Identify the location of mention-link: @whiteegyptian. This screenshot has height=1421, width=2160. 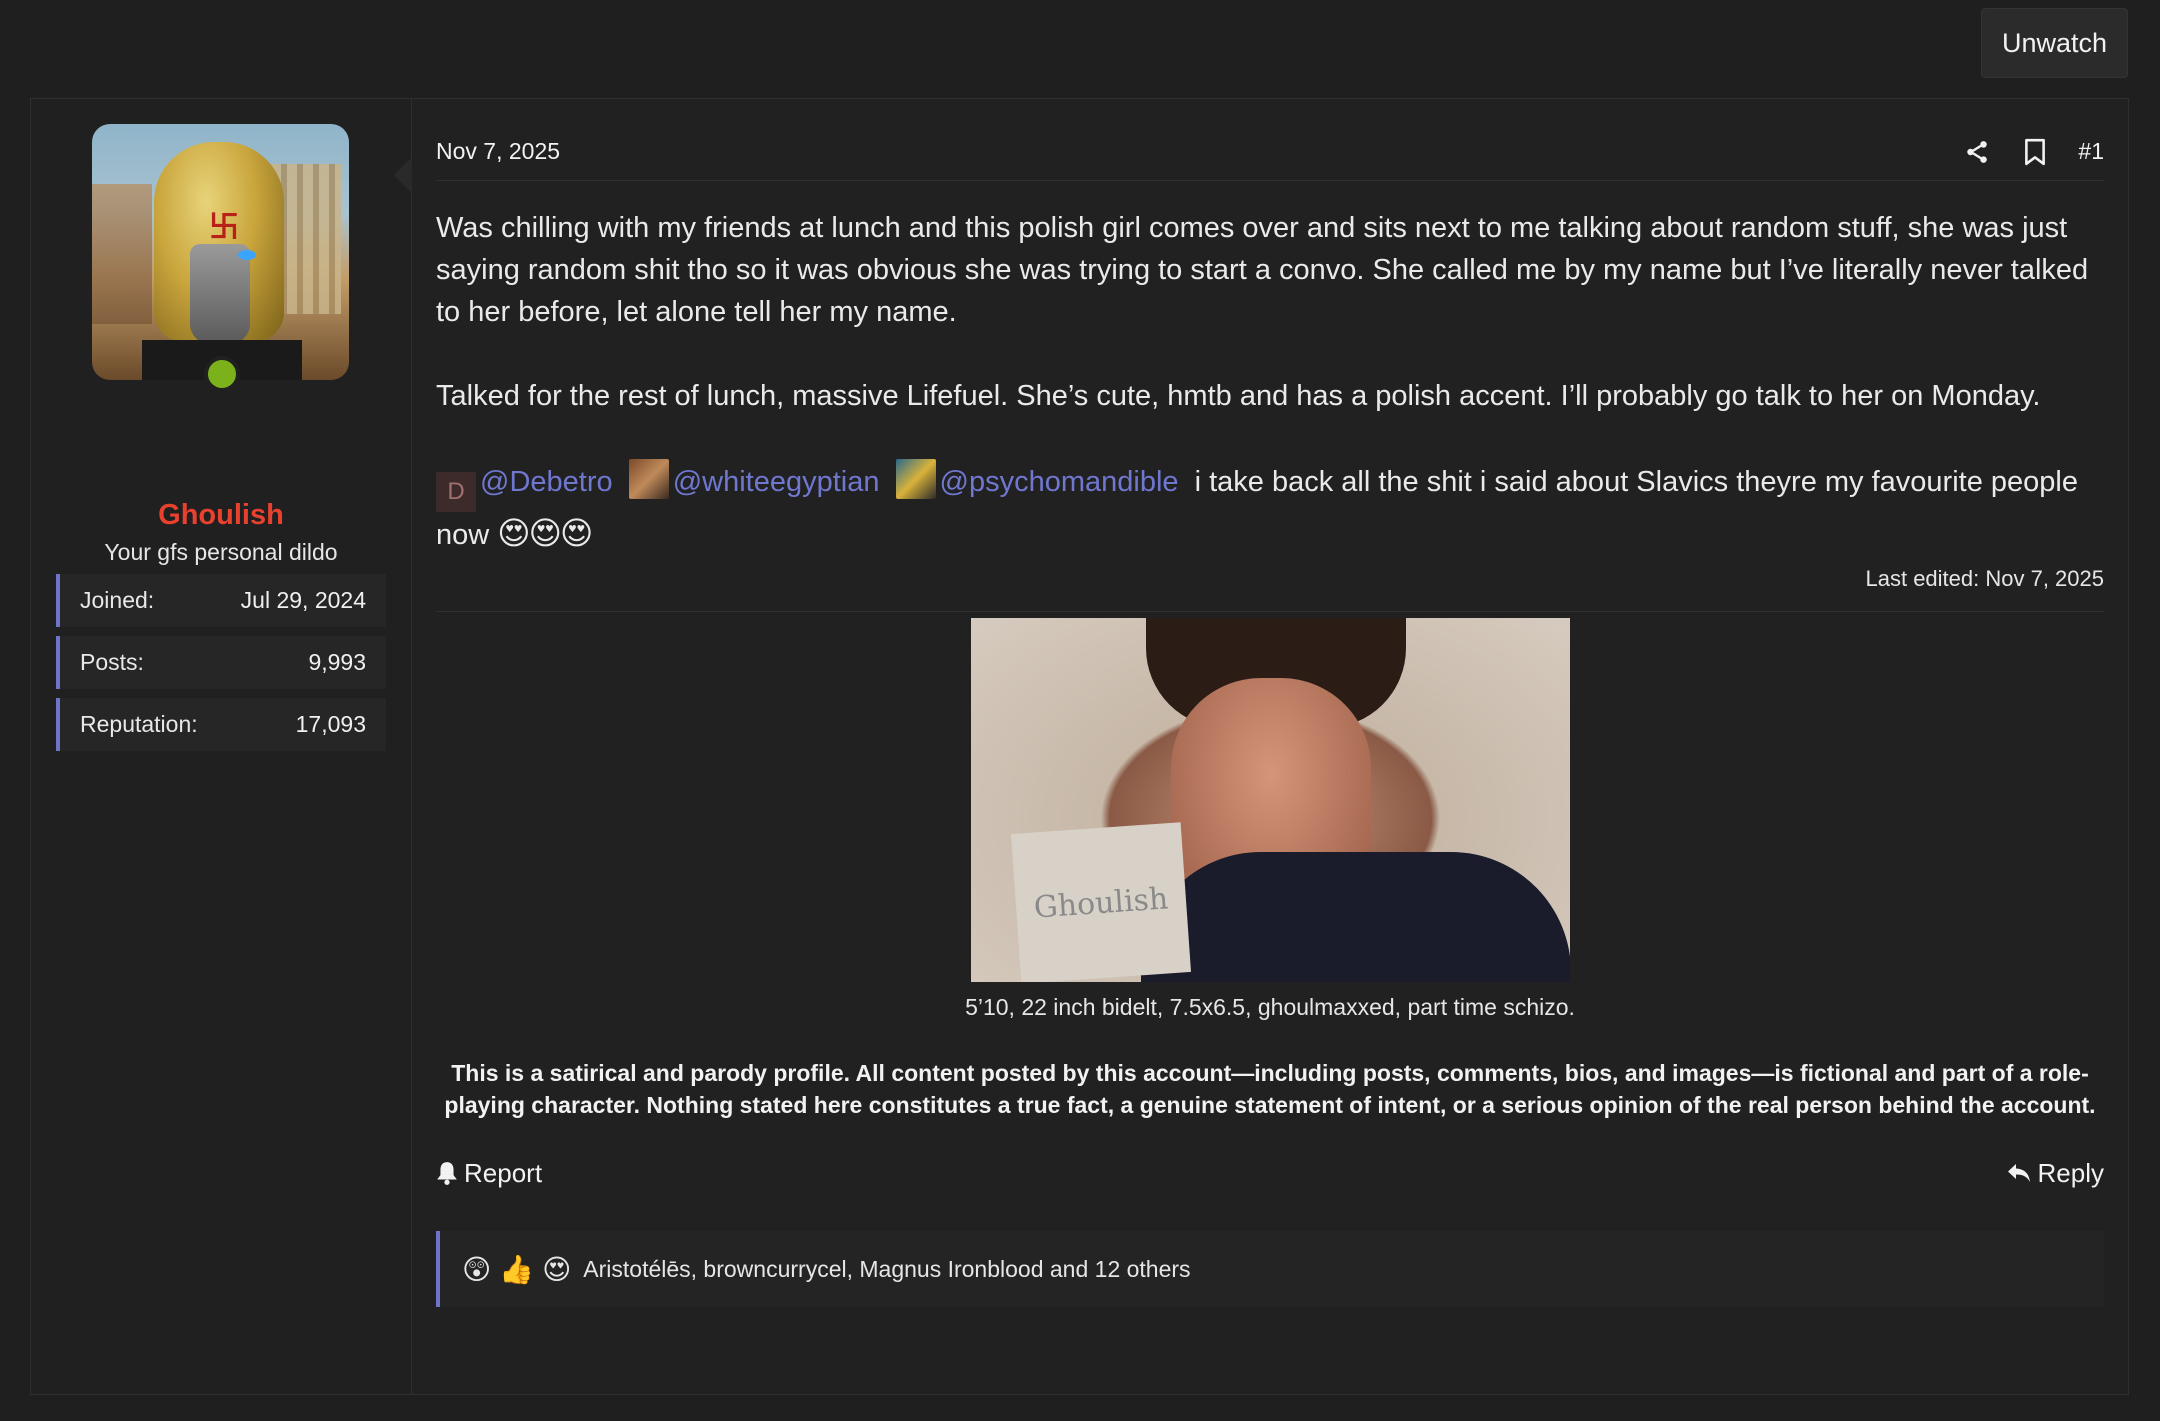
(776, 482).